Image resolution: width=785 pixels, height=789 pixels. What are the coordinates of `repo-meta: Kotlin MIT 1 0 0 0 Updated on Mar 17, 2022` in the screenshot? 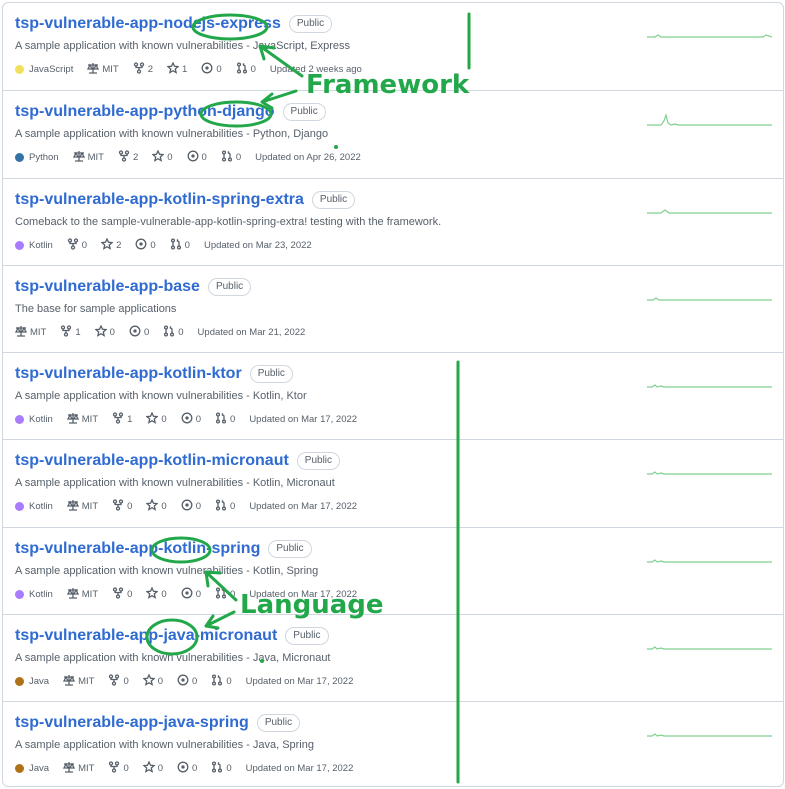 It's located at (193, 419).